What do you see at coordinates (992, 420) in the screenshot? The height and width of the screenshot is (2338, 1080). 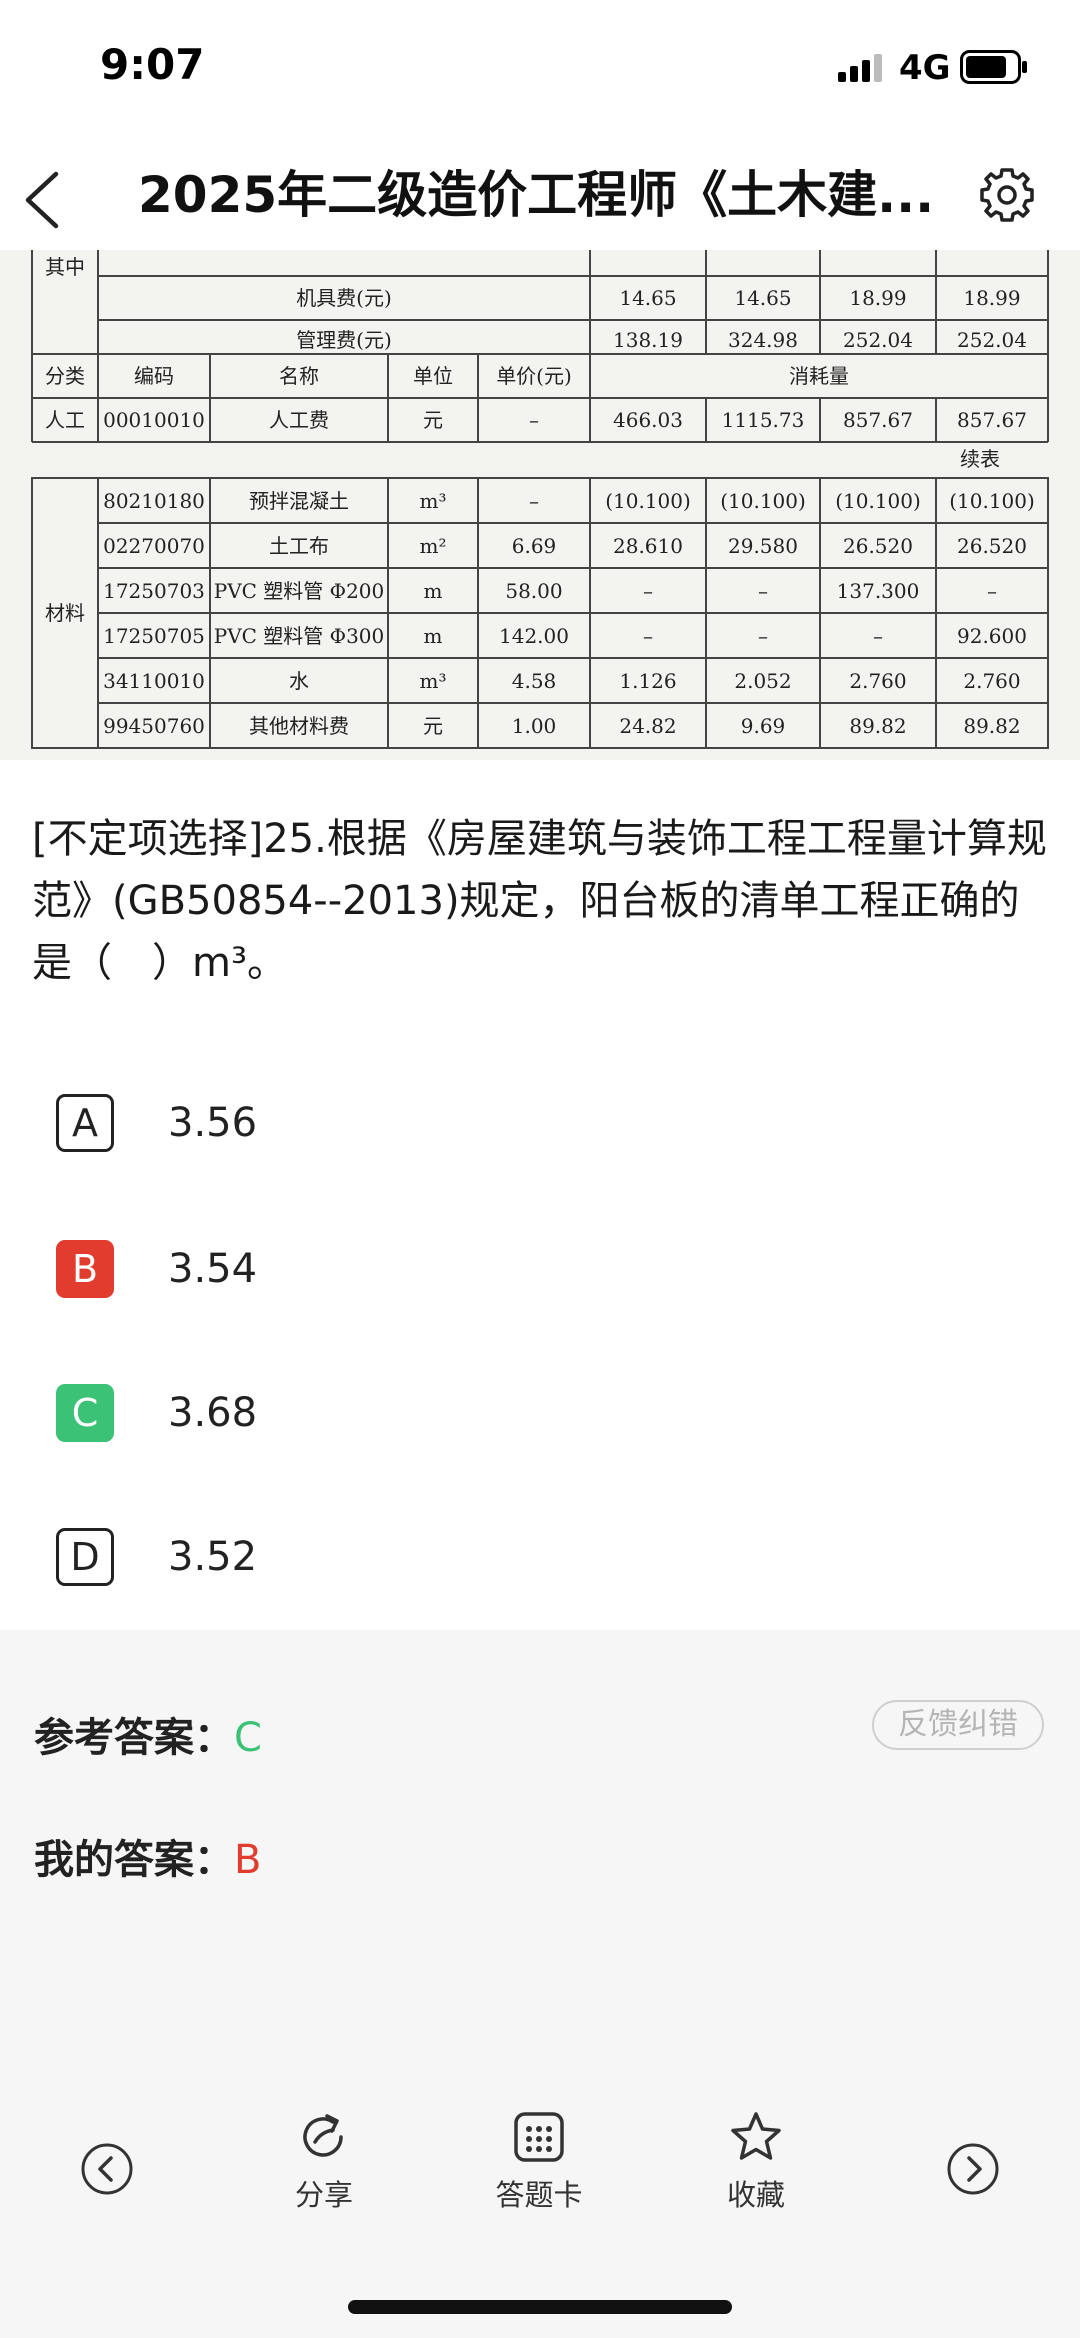 I see `table-cell-value: 857.67` at bounding box center [992, 420].